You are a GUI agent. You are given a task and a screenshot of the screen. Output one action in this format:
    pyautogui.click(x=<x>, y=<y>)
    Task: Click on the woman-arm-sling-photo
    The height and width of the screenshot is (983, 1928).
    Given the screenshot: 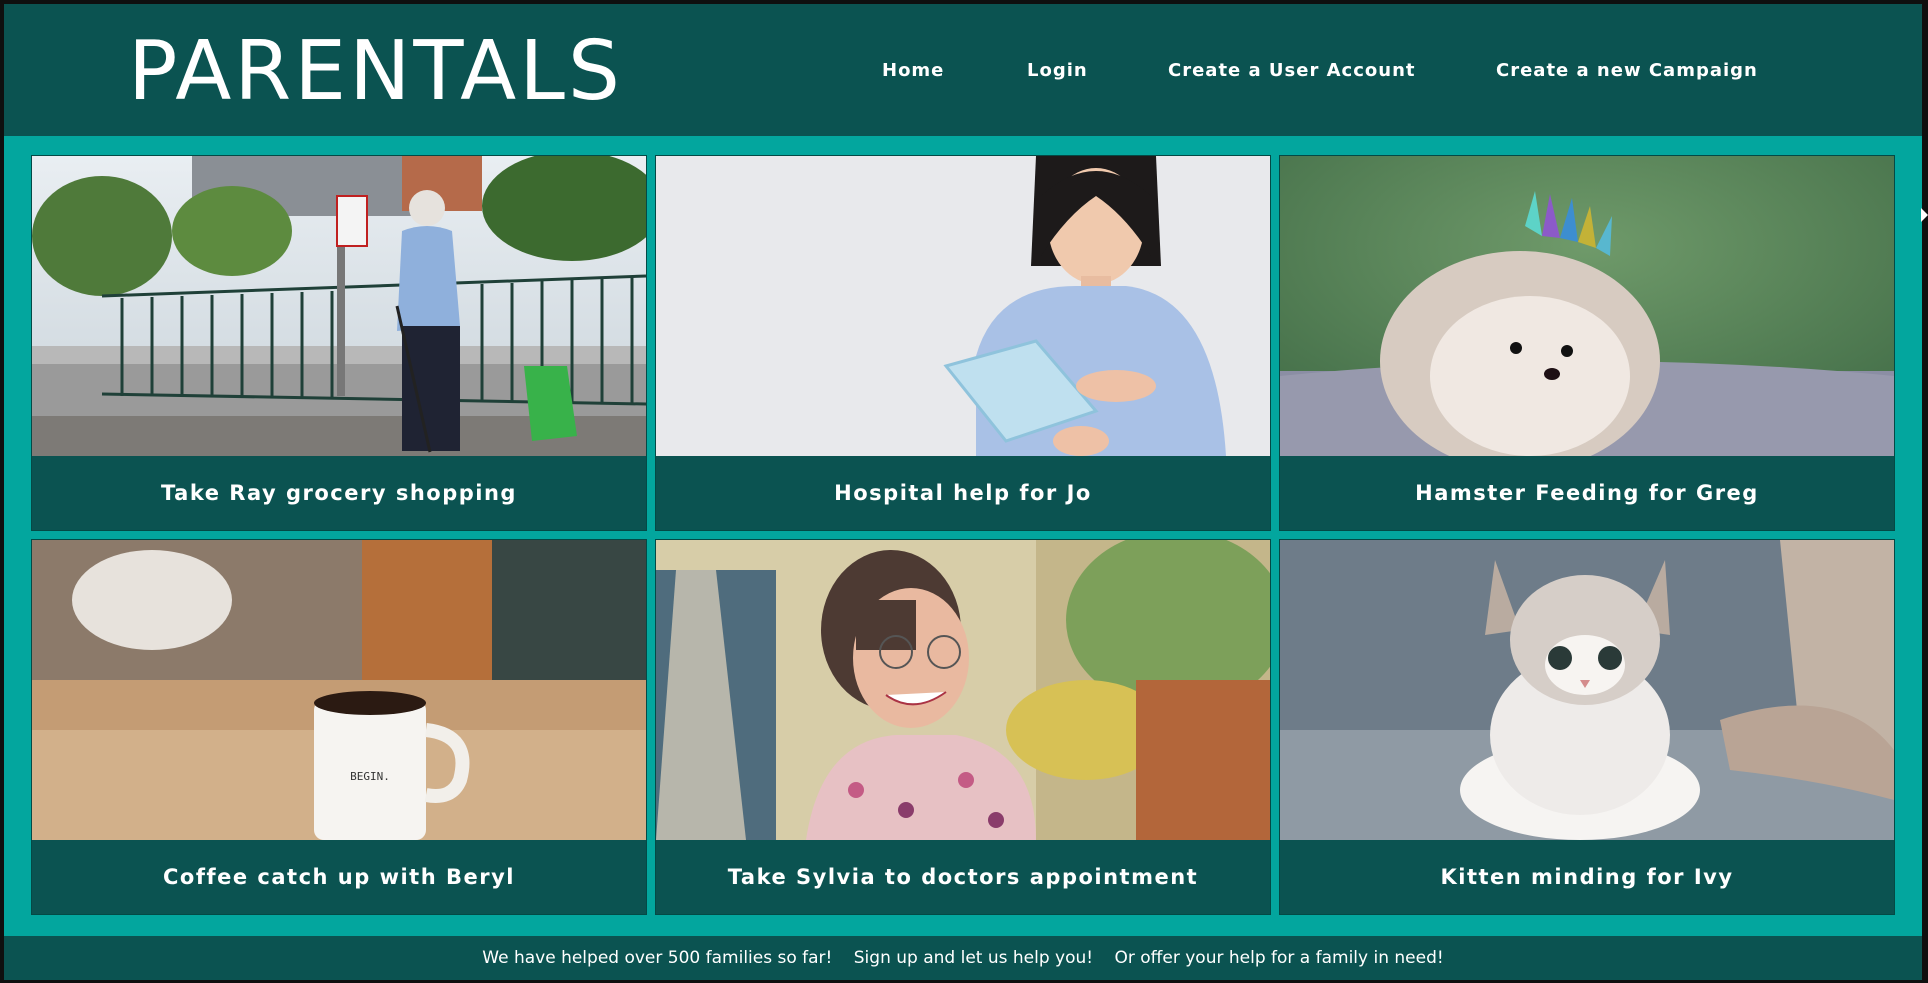 What is the action you would take?
    pyautogui.click(x=963, y=306)
    